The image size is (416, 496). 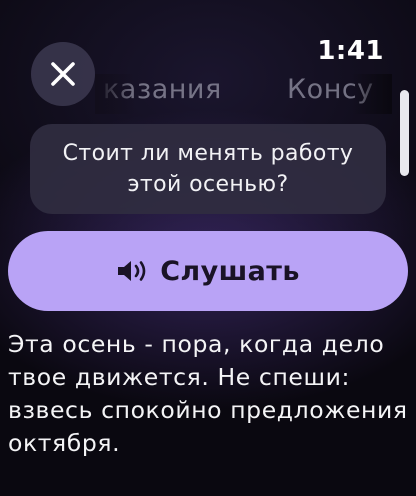 I want to click on question-text: Стоит ли менять работу этой осенью?, so click(x=208, y=169).